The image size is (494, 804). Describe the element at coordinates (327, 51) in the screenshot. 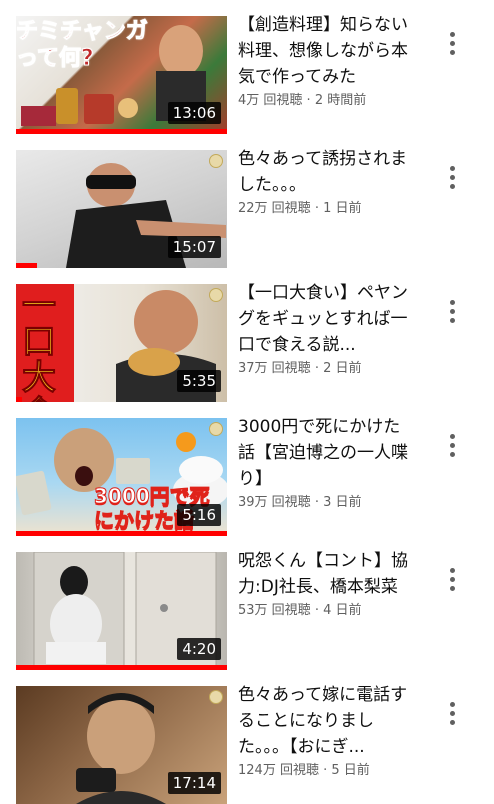

I see `video-title: 【創造料理】知らない料理、想像しながら本気で作ってみた` at that location.